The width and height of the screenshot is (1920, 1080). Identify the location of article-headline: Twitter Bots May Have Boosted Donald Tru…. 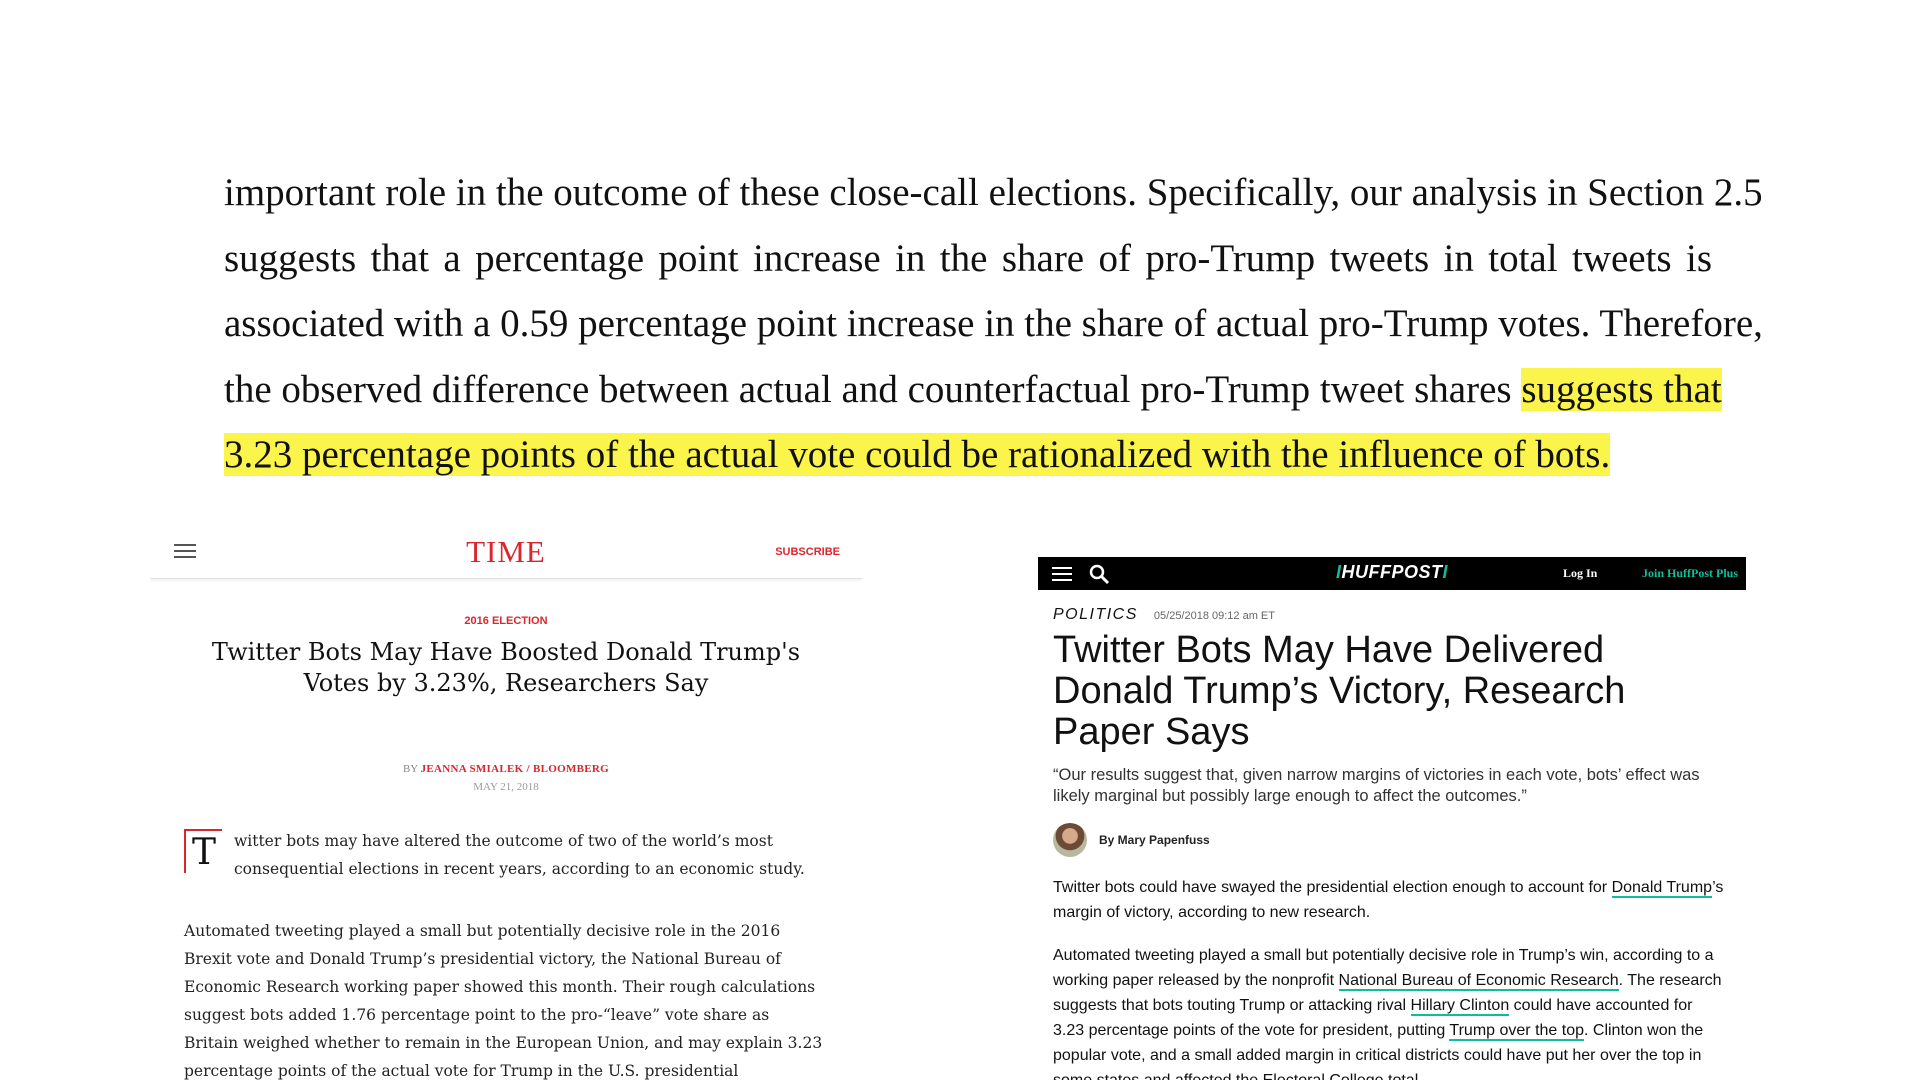
(506, 667).